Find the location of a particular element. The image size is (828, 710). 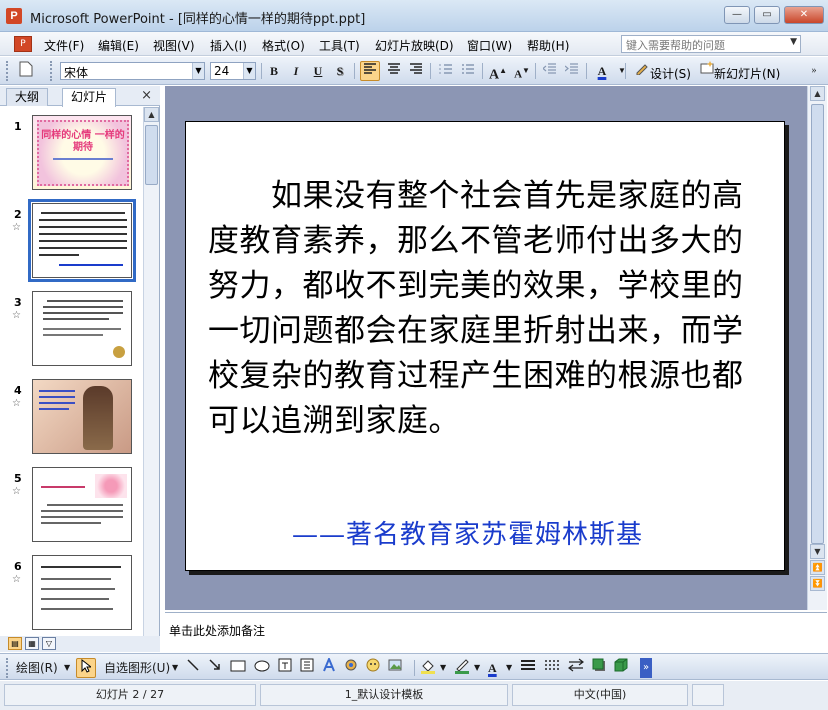

slide-thumbnail-1: 同样的心情 一样的期待 is located at coordinates (82, 152).